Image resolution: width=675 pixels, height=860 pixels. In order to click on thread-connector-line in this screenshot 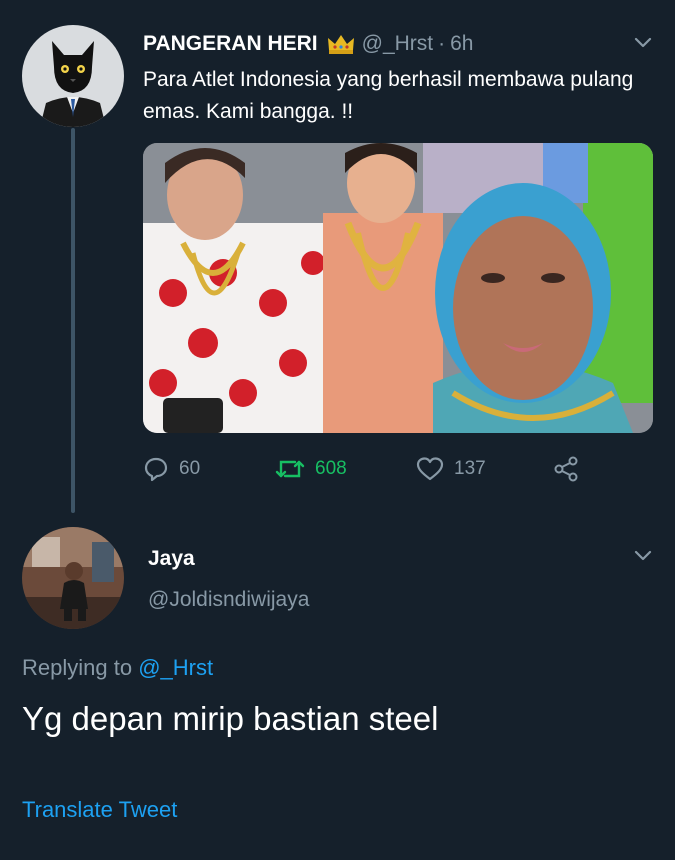, I will do `click(73, 320)`.